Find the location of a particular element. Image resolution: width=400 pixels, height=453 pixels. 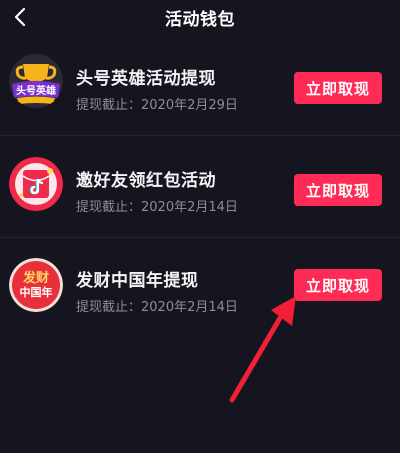

claim-button-new-year: 立即取现 is located at coordinates (338, 285).